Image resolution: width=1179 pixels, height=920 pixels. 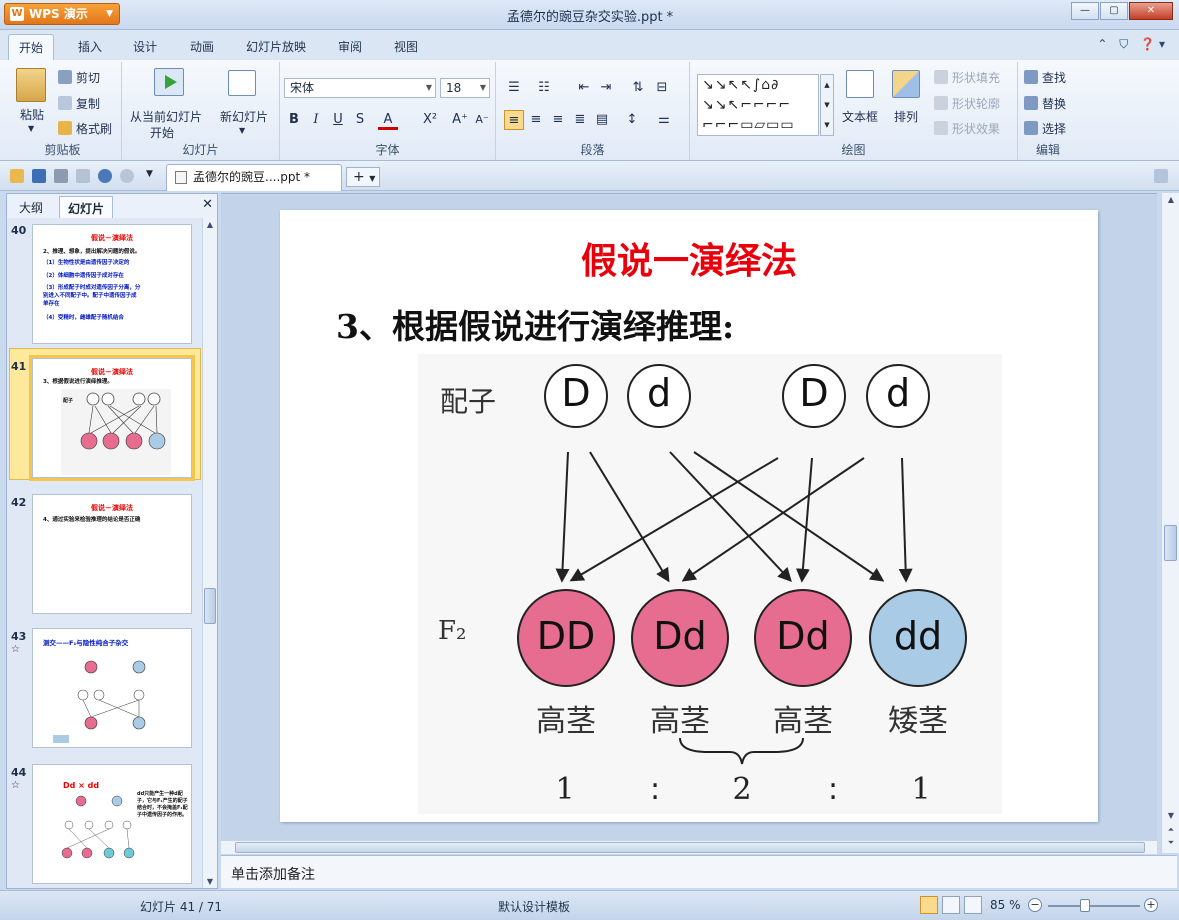 What do you see at coordinates (558, 120) in the screenshot?
I see `align-right-button: ≡` at bounding box center [558, 120].